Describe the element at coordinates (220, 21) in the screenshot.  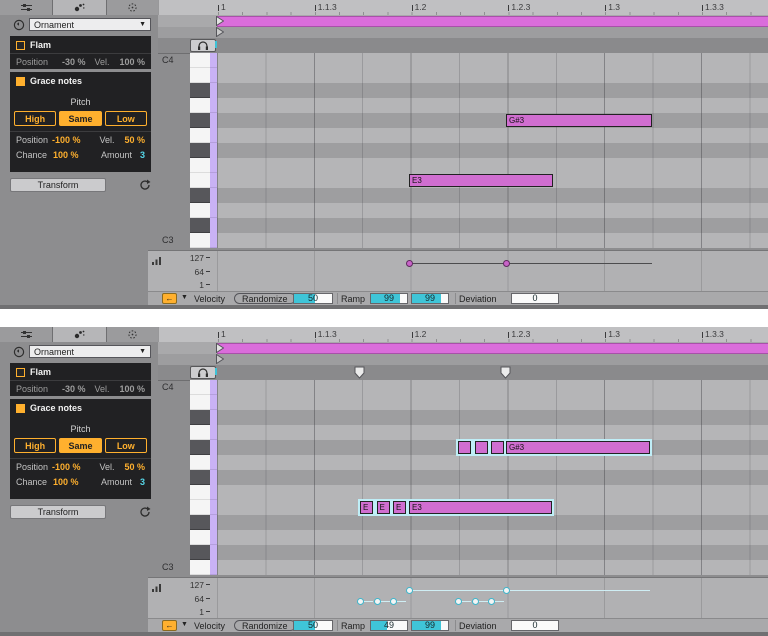
I see `loop-start-marker-icon` at that location.